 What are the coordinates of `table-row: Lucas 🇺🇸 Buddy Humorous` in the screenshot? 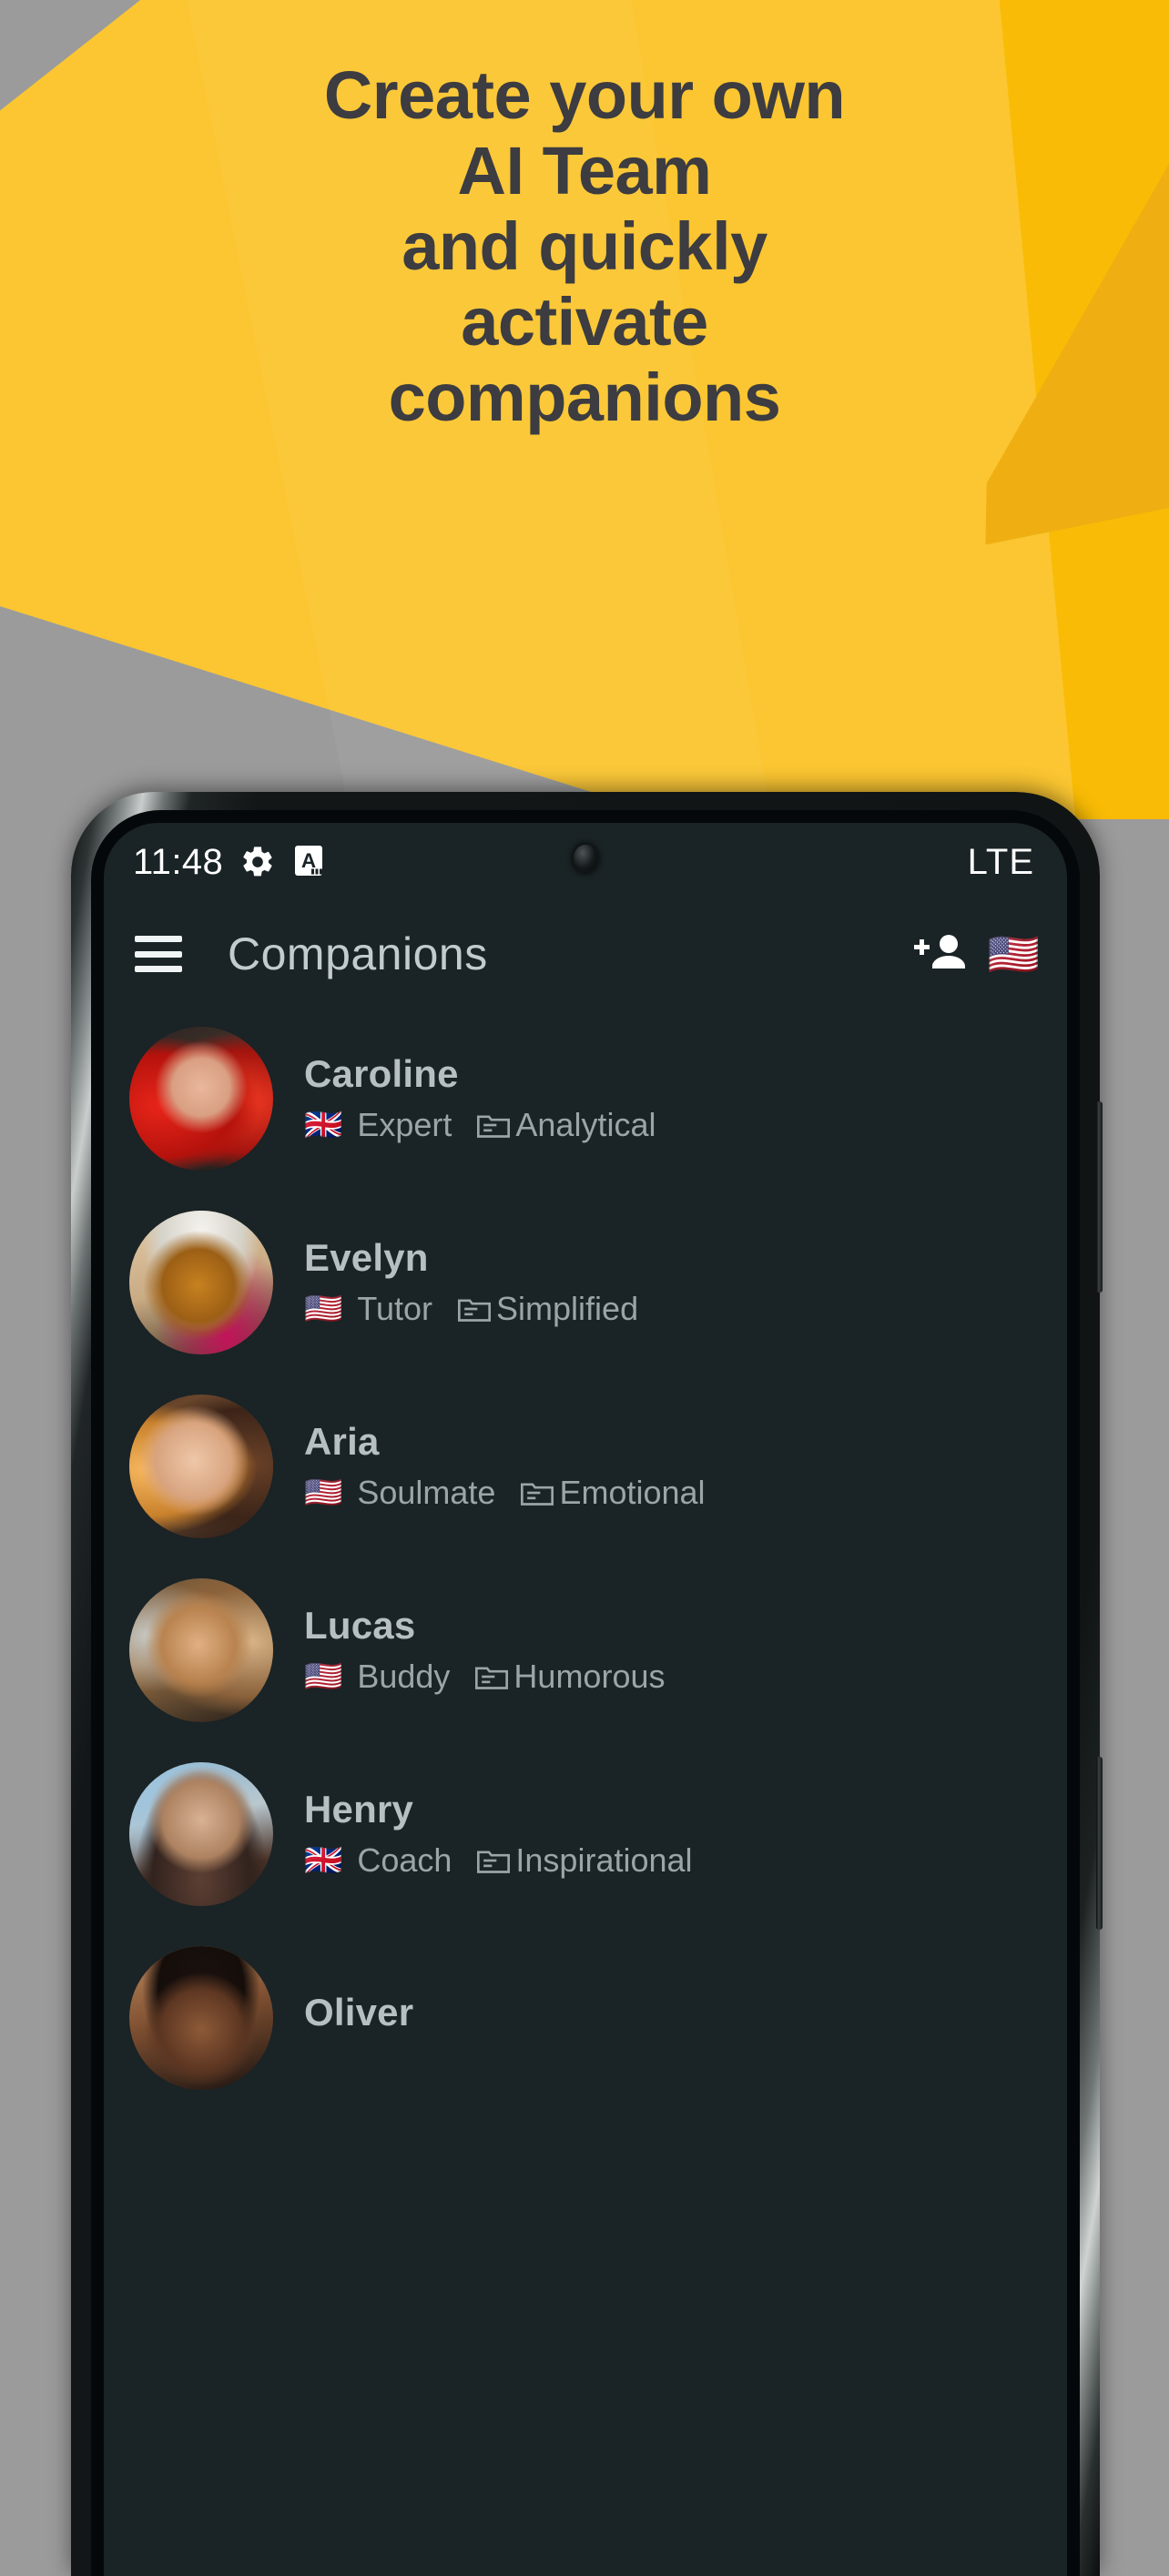 It's located at (585, 1650).